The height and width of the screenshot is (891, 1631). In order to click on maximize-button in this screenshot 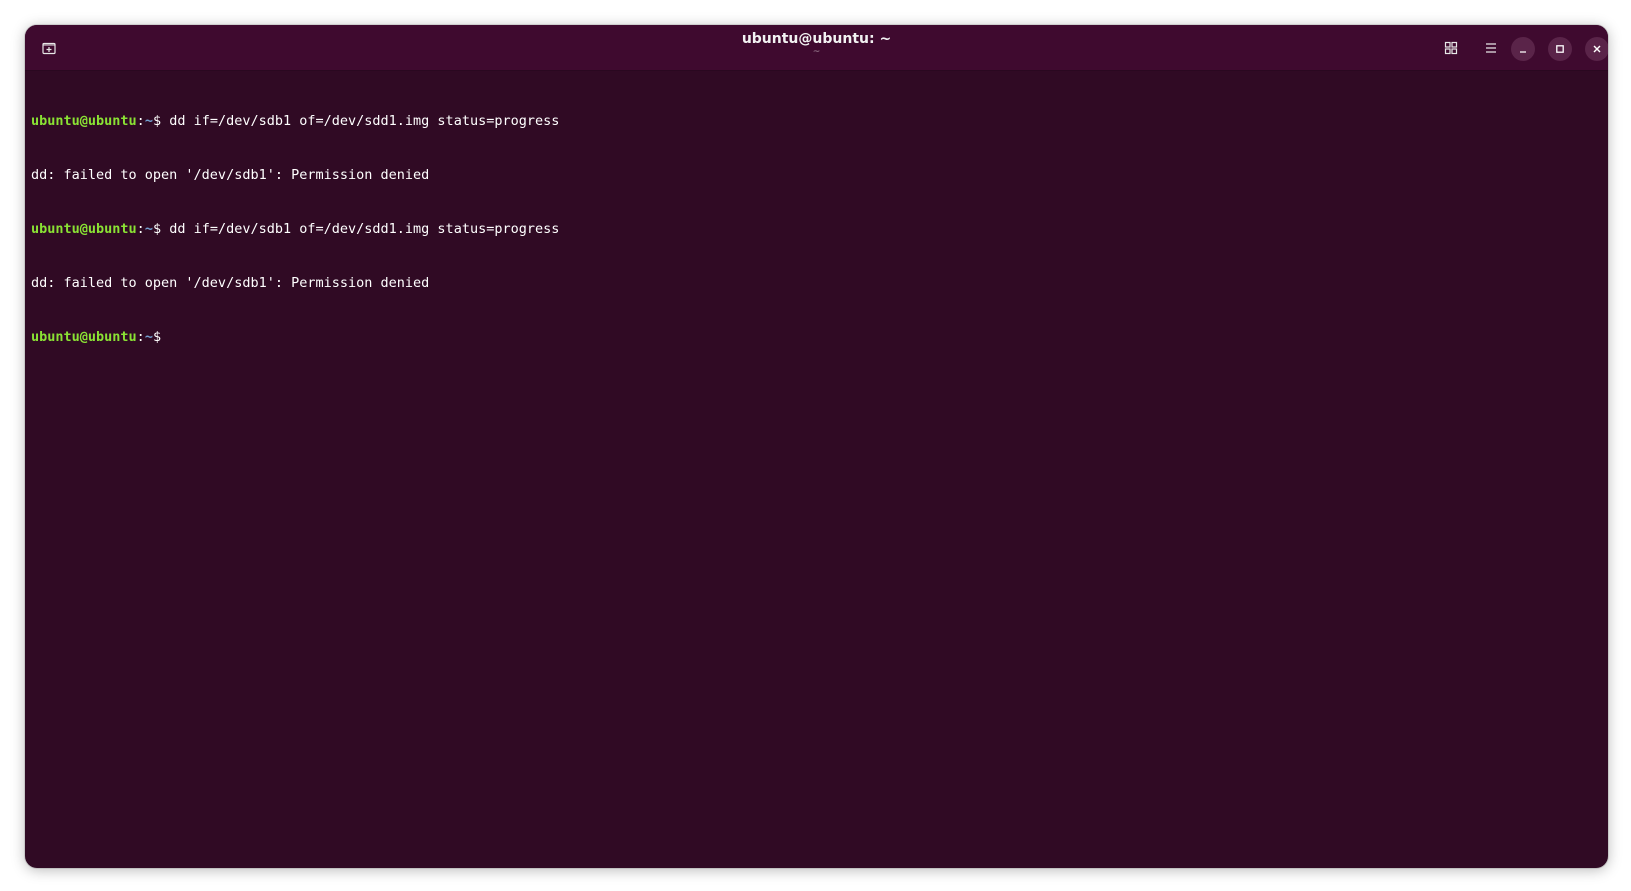, I will do `click(1560, 49)`.